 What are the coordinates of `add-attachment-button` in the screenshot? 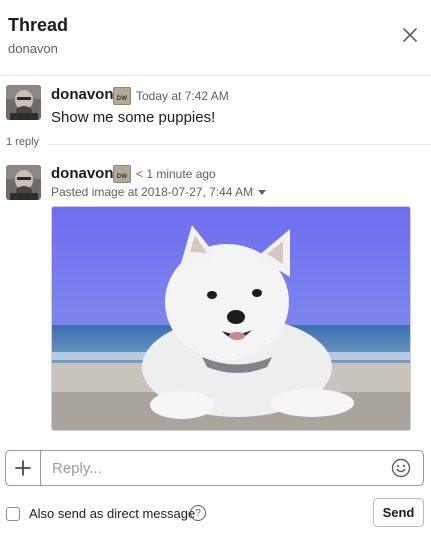 It's located at (23, 468).